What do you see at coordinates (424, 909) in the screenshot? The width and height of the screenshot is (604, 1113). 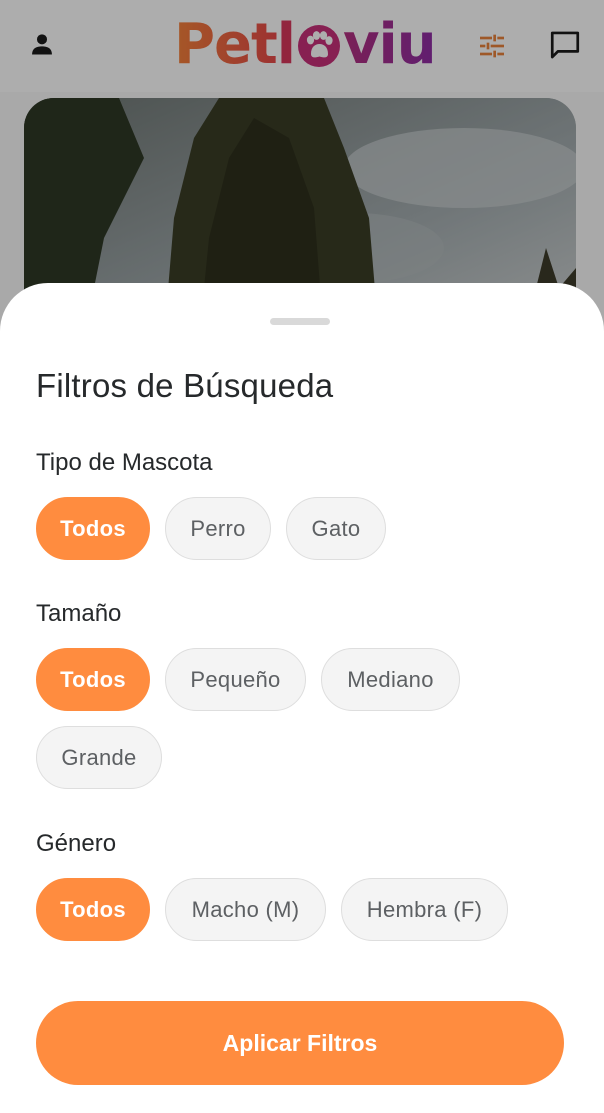 I see `chip-gender-female: Hembra (F)` at bounding box center [424, 909].